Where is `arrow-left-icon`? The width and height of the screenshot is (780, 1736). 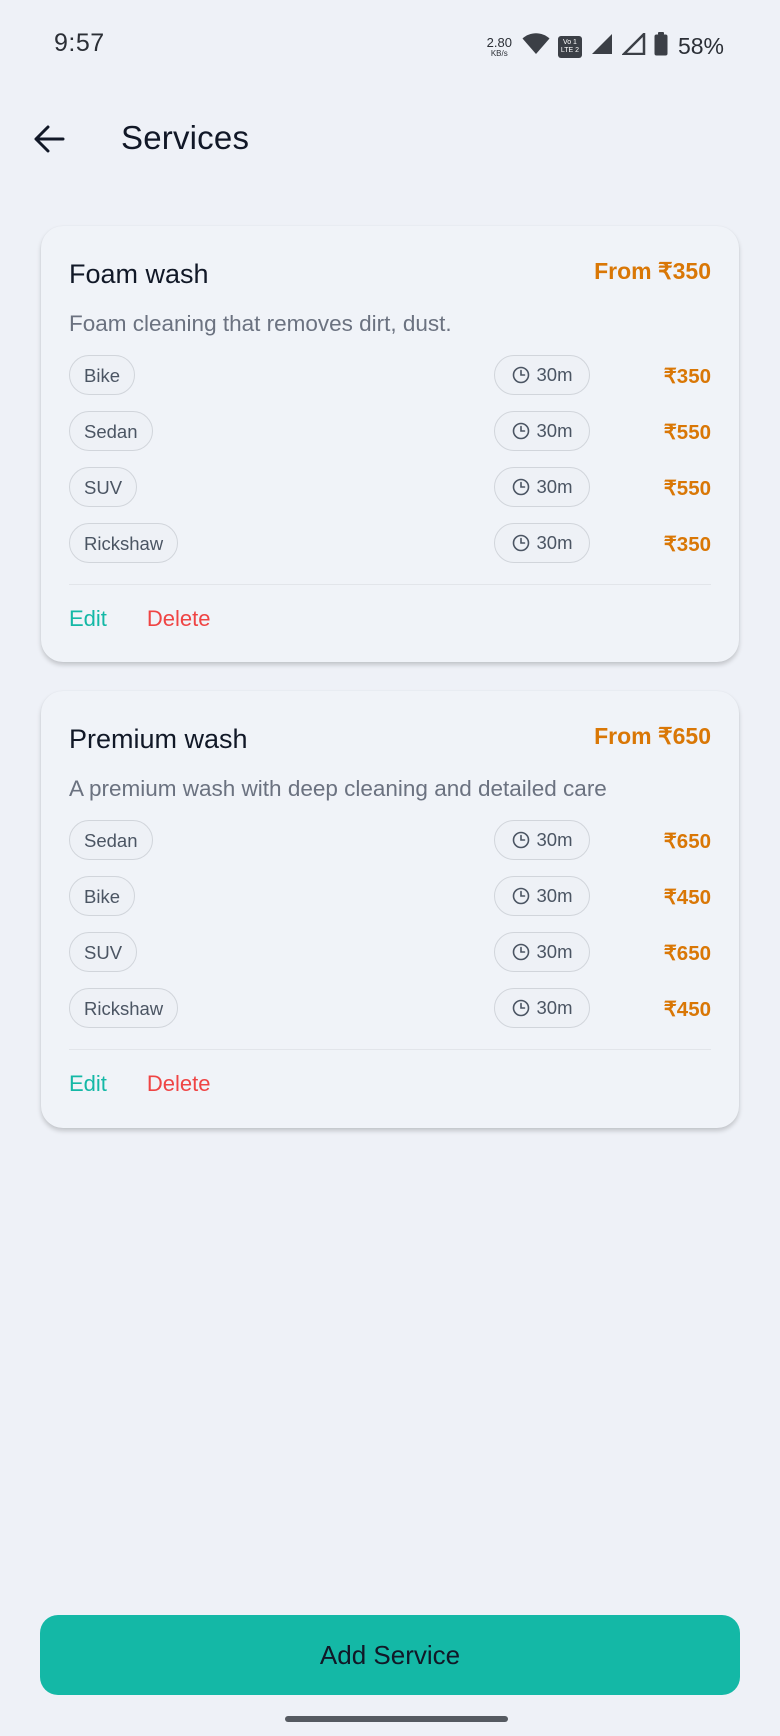
arrow-left-icon is located at coordinates (49, 139).